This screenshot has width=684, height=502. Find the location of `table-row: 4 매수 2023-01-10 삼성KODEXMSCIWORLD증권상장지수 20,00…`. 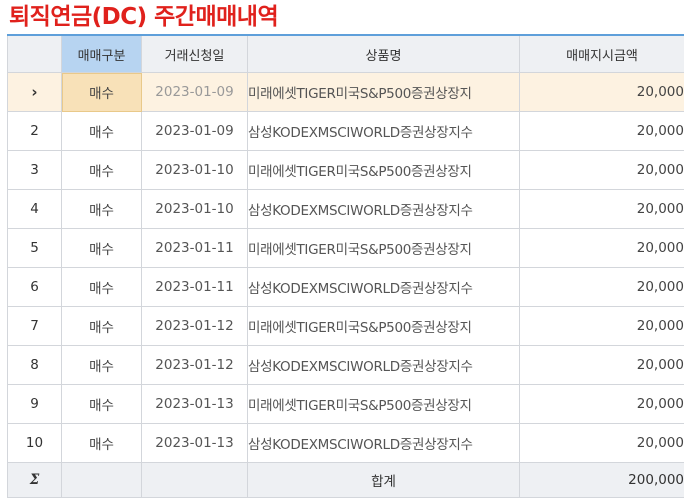

table-row: 4 매수 2023-01-10 삼성KODEXMSCIWORLD증권상장지수 20,00… is located at coordinates (345, 209).